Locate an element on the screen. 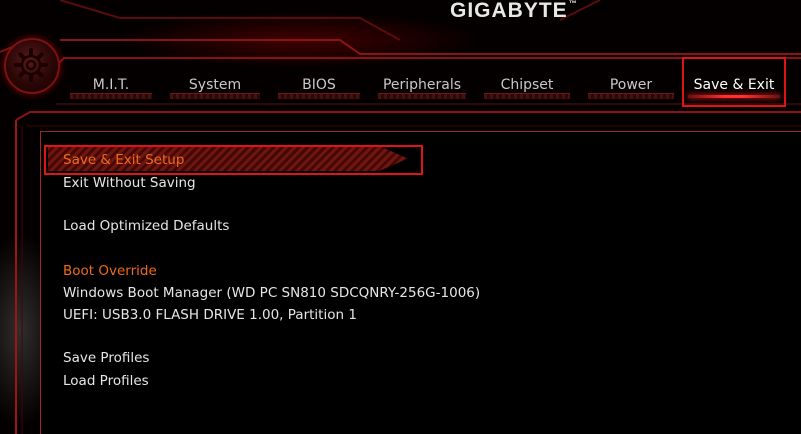 This screenshot has height=434, width=801. tab-label: System is located at coordinates (215, 85).